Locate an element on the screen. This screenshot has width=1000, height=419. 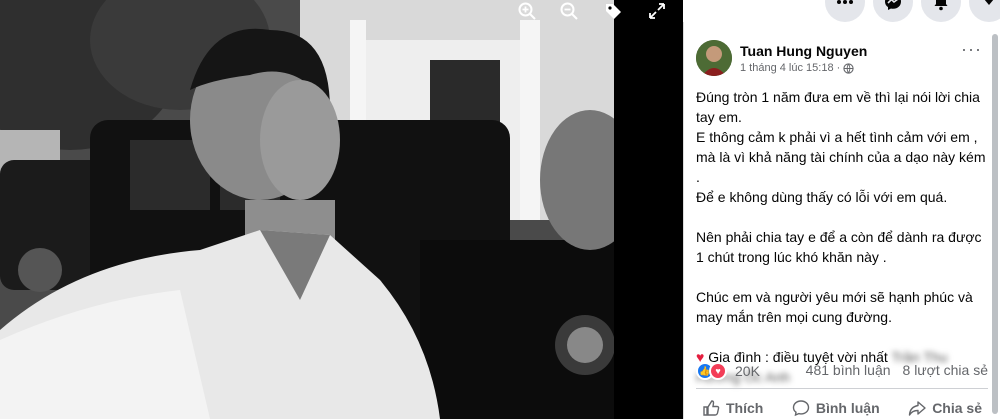
post-stats: 👍 ♥ 20K 481 bình luận 8 lượt chia sẻ is located at coordinates (842, 371).